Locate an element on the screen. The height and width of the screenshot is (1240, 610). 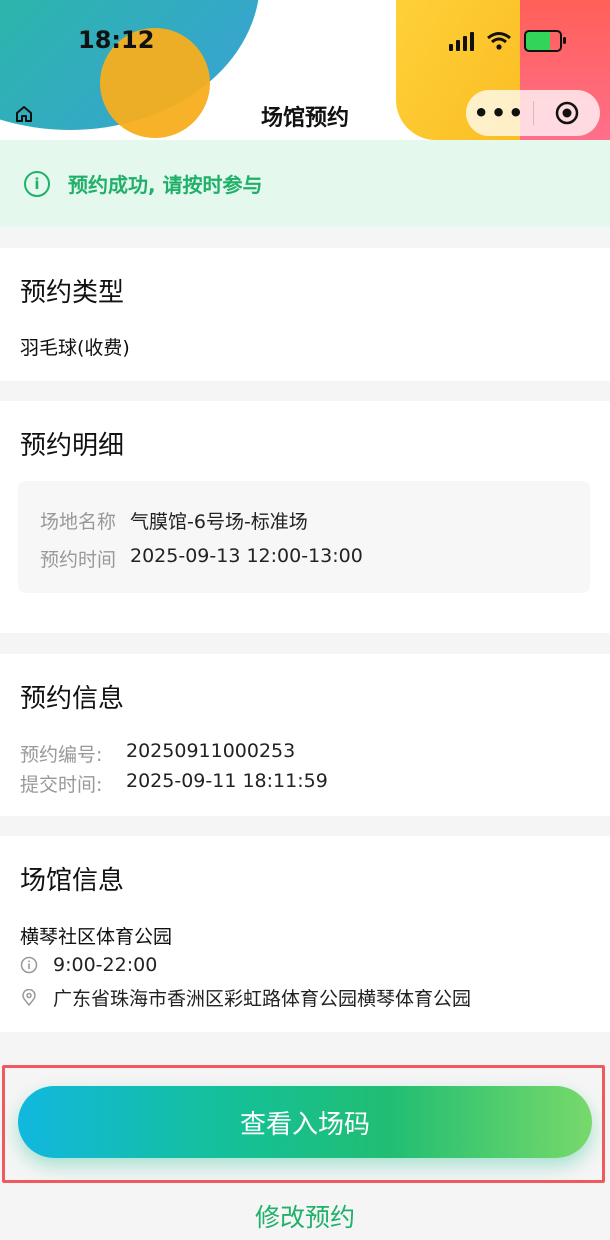
venue-address-row: 广东省珠海市香洲区彩虹路体育公园横琴体育公园 is located at coordinates (245, 997).